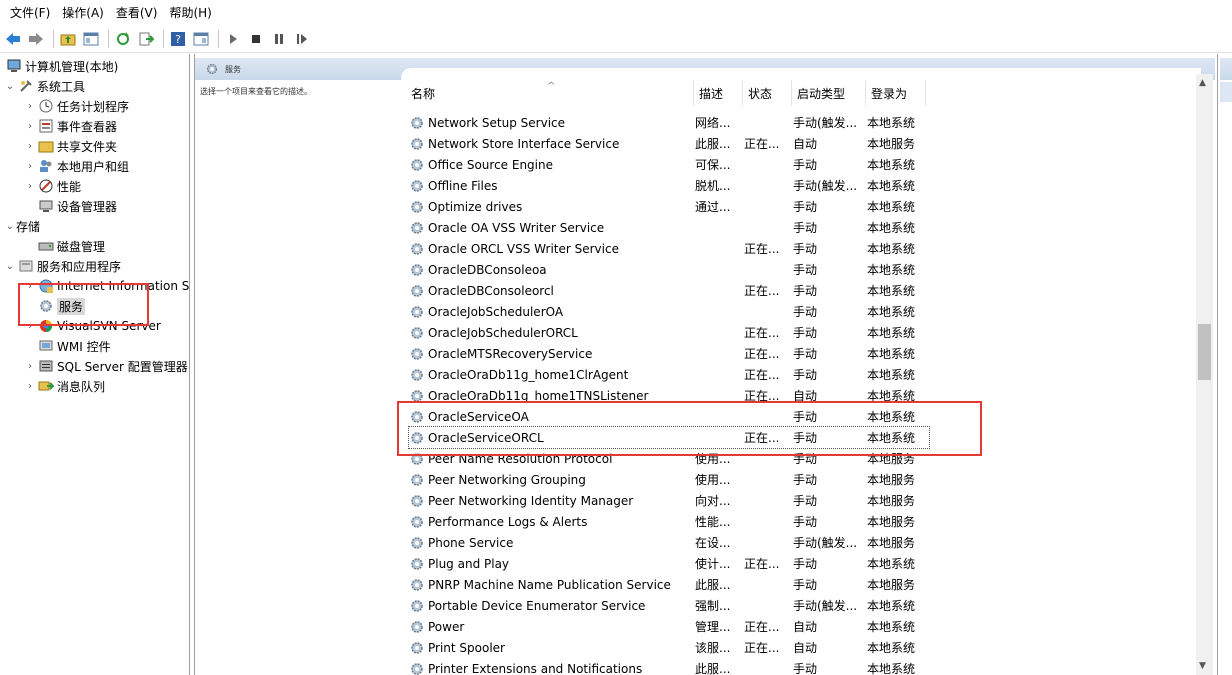 The image size is (1232, 675). What do you see at coordinates (669, 311) in the screenshot?
I see `table-row: OracleJobSchedulerOA 手动 本地系统` at bounding box center [669, 311].